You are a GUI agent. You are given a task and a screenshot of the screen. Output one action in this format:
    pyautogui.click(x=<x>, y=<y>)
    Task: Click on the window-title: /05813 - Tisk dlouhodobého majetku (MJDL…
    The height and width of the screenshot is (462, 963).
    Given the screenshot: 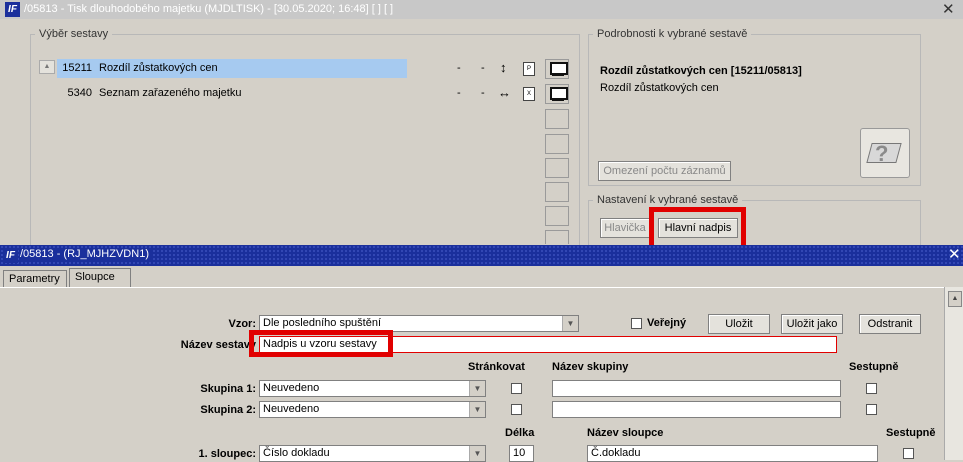 What is the action you would take?
    pyautogui.click(x=209, y=9)
    